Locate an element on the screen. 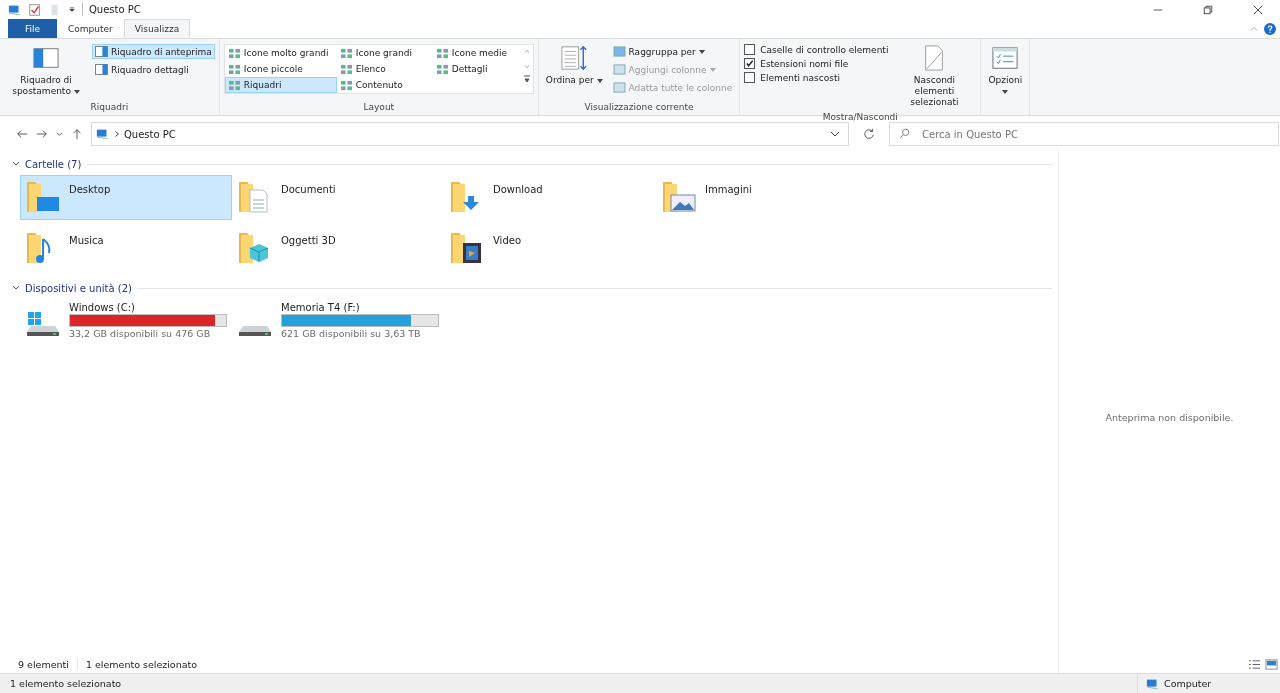 The height and width of the screenshot is (693, 1280). options-button: Opzioni is located at coordinates (1005, 69).